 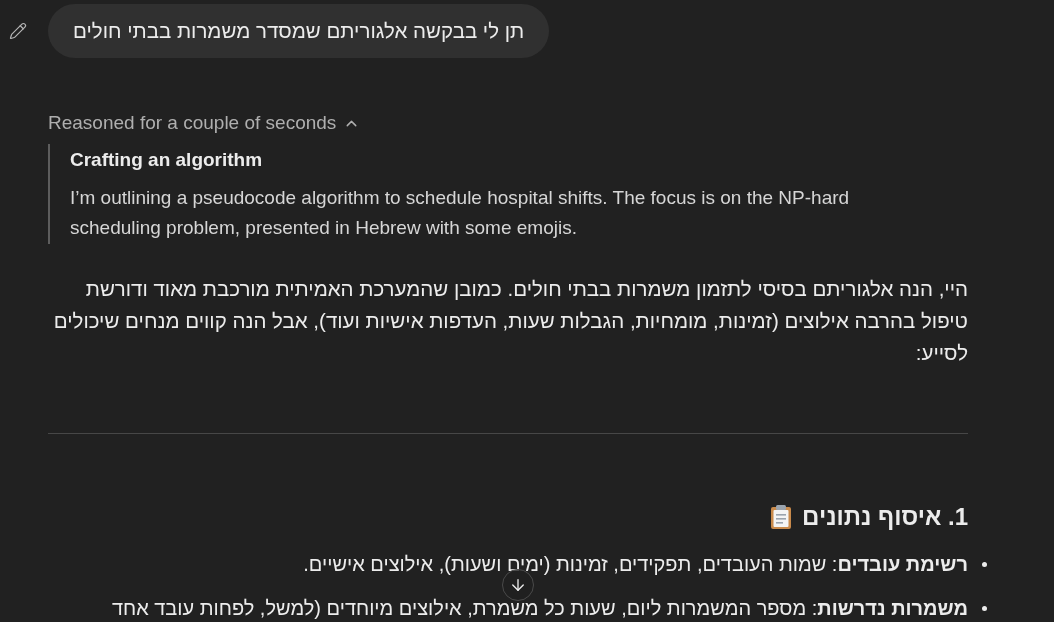 What do you see at coordinates (18, 31) in the screenshot?
I see `edit-icon` at bounding box center [18, 31].